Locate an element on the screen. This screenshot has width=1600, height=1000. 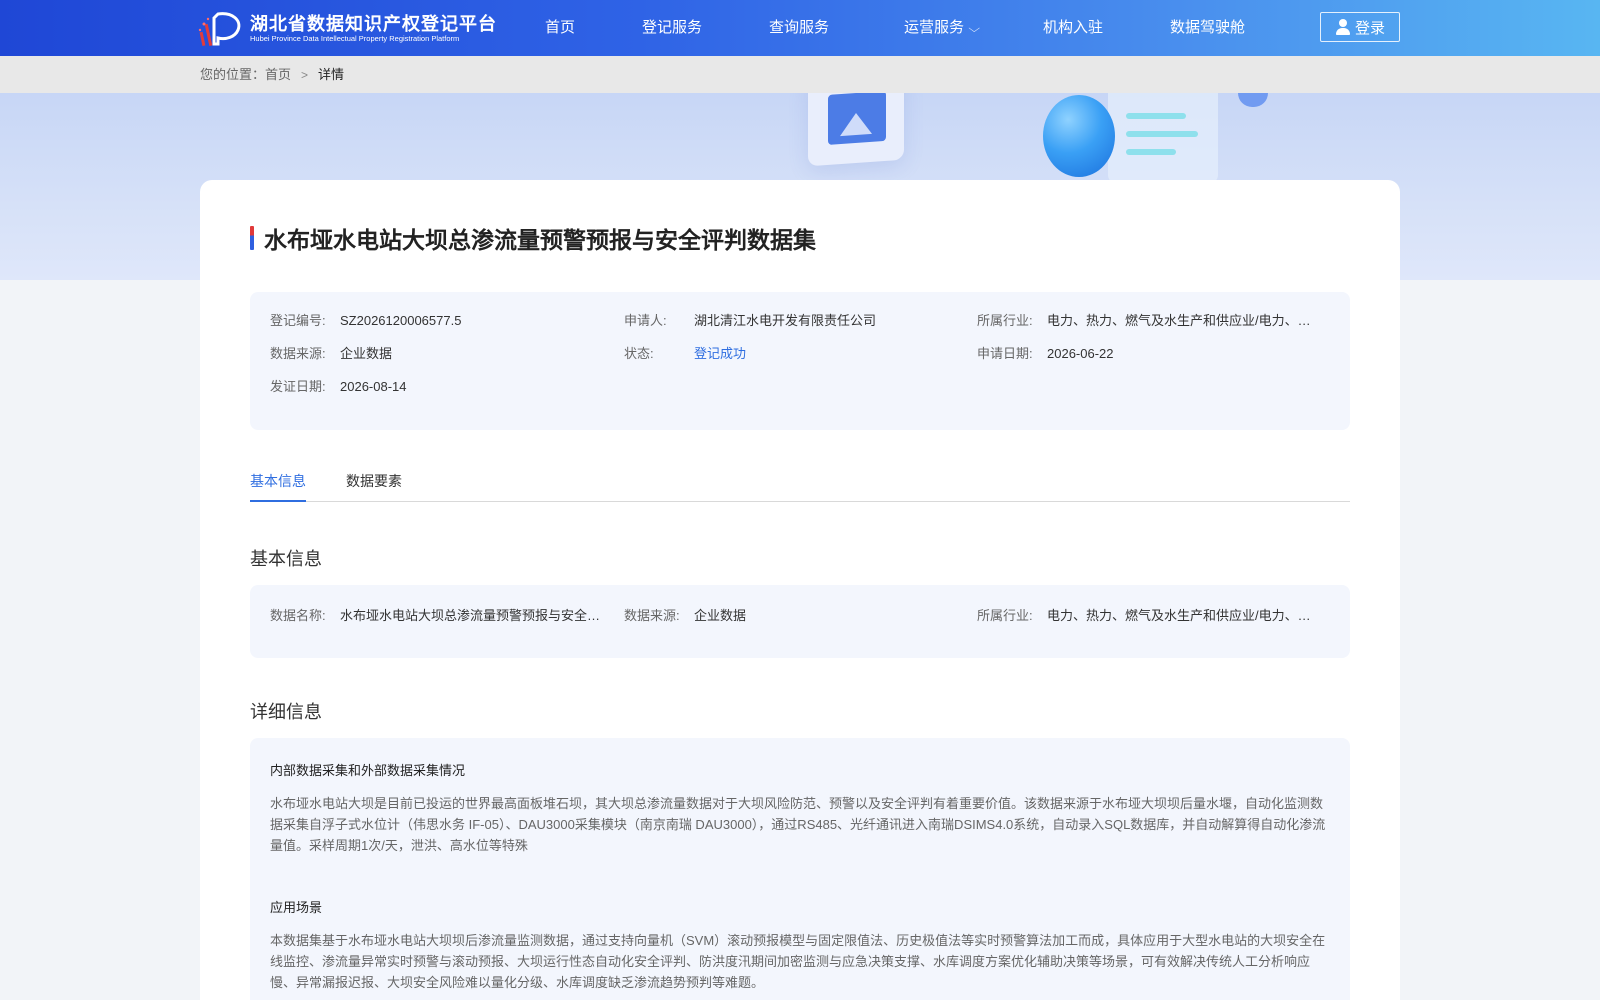
chevron-right-icon: > is located at coordinates (305, 75).